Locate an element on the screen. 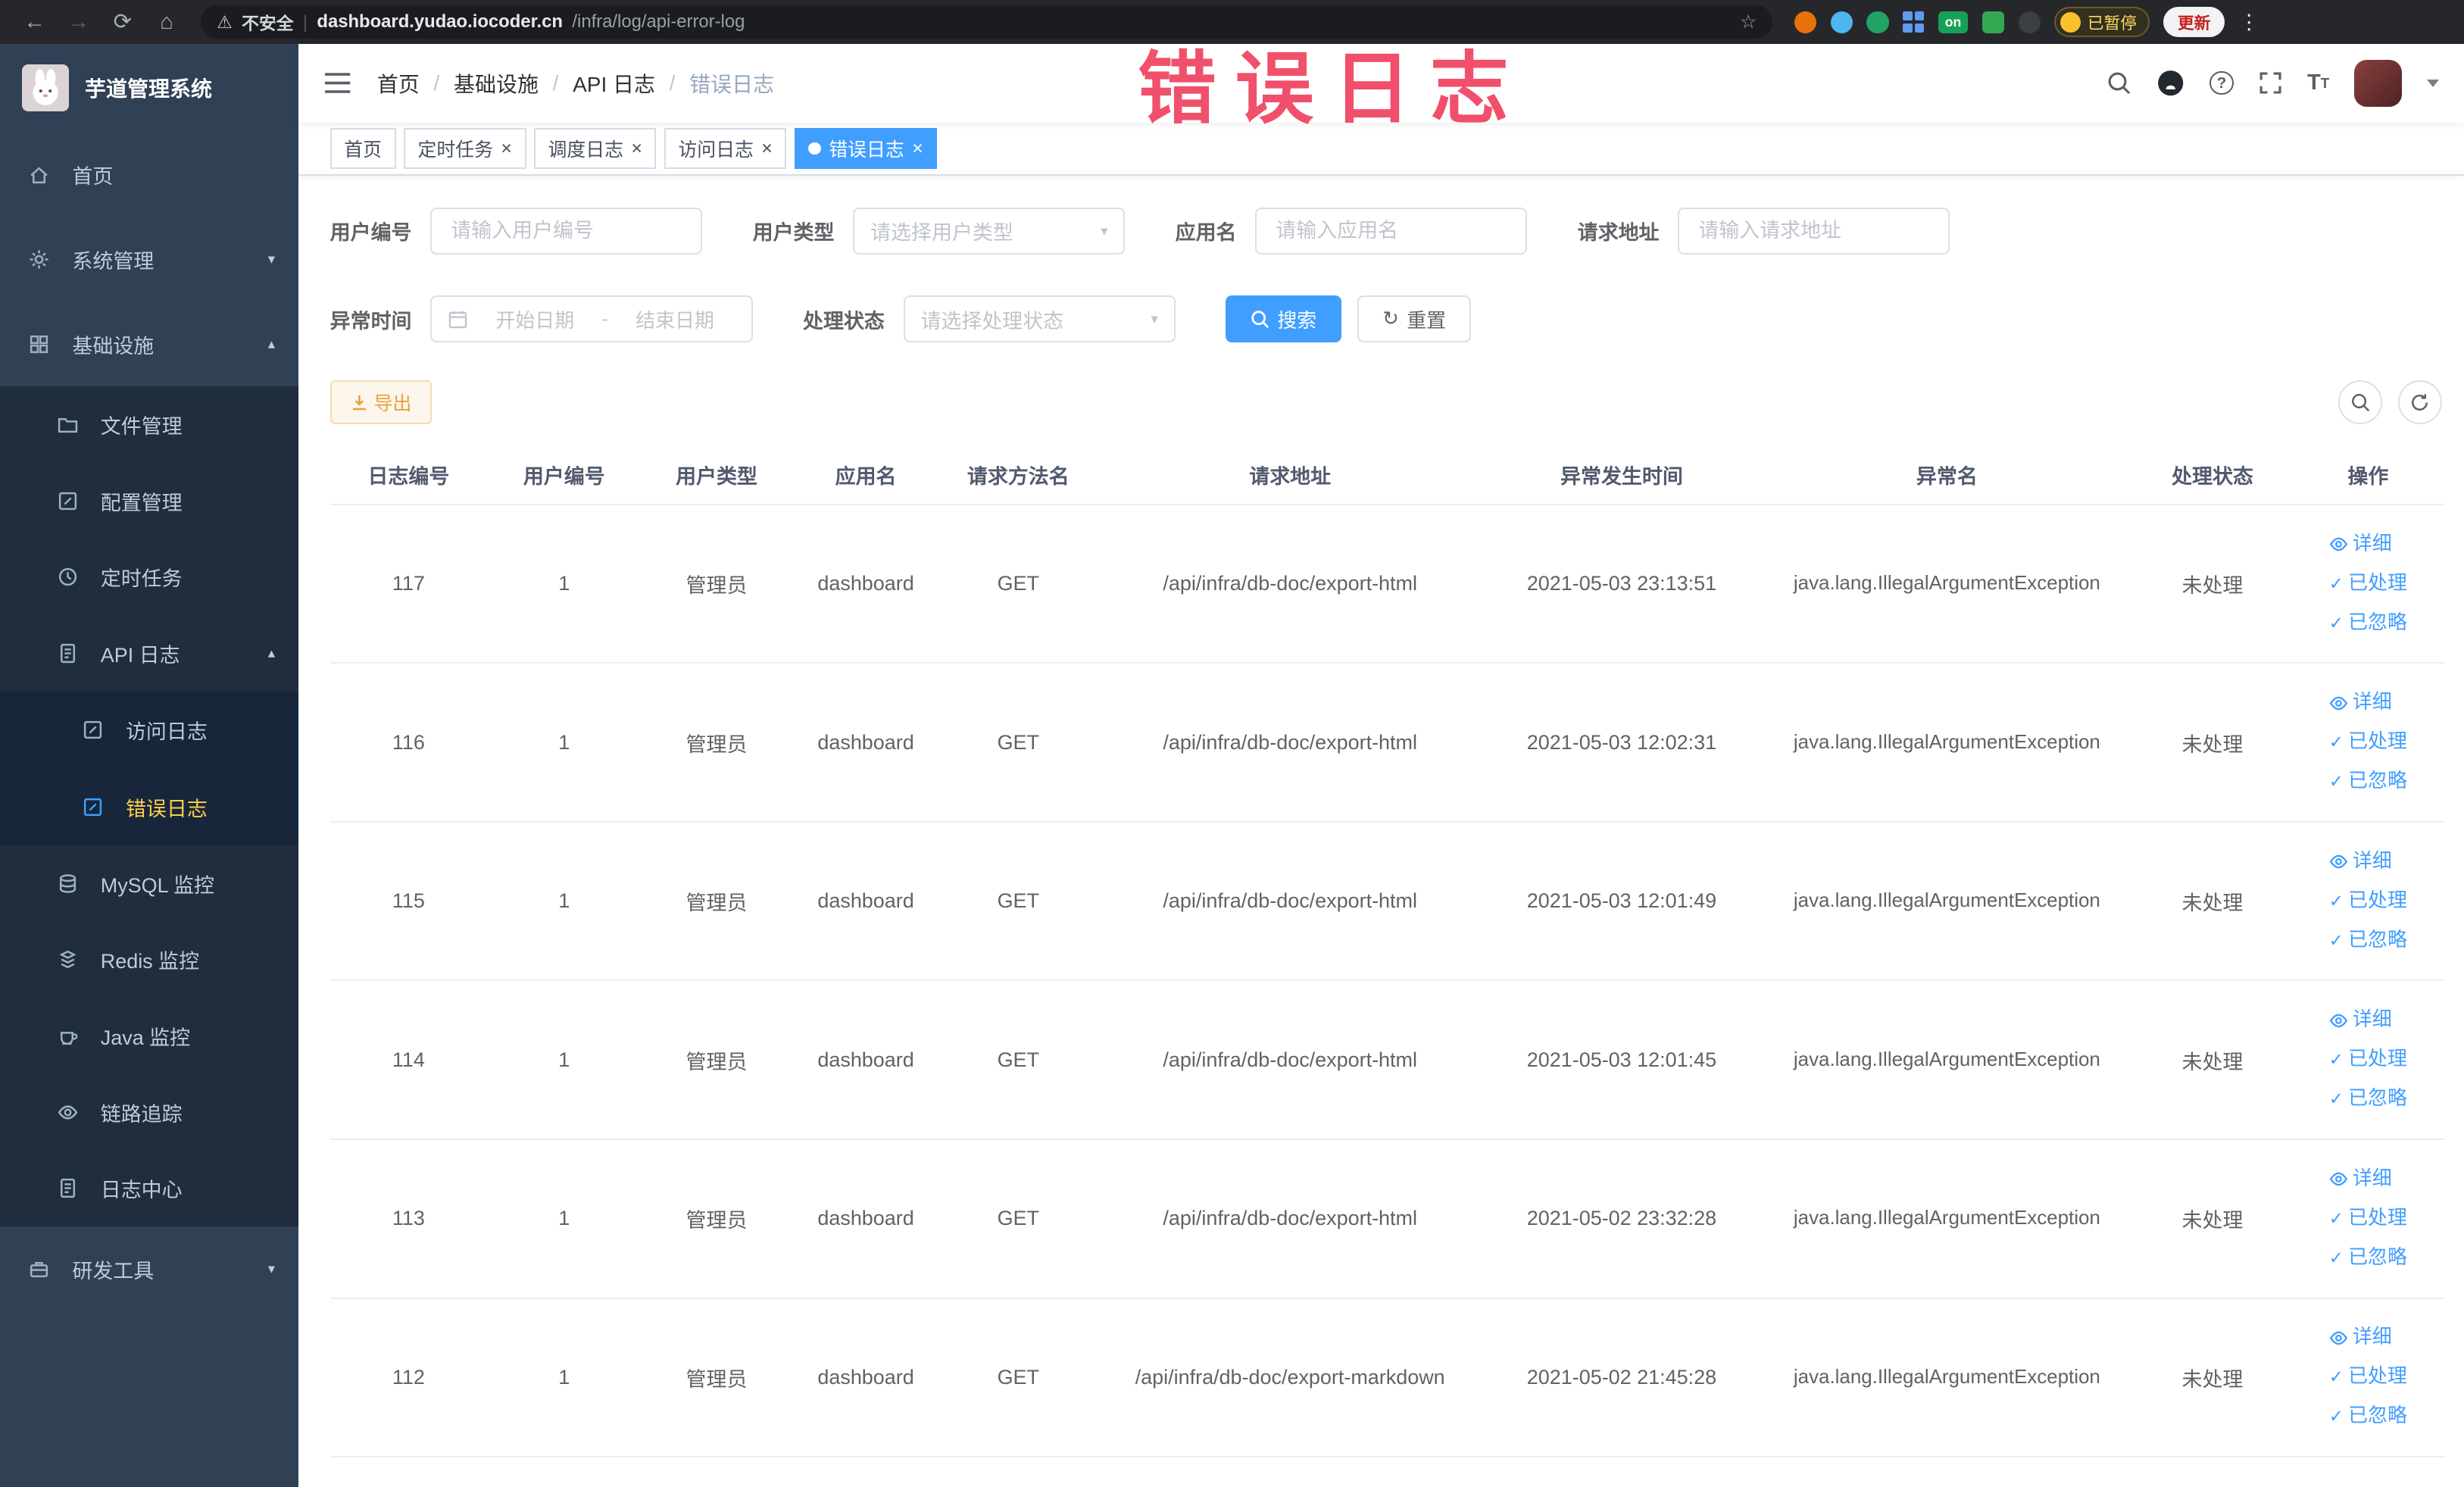 The width and height of the screenshot is (2464, 1487). sidebar-item-label: 首页 is located at coordinates (93, 176).